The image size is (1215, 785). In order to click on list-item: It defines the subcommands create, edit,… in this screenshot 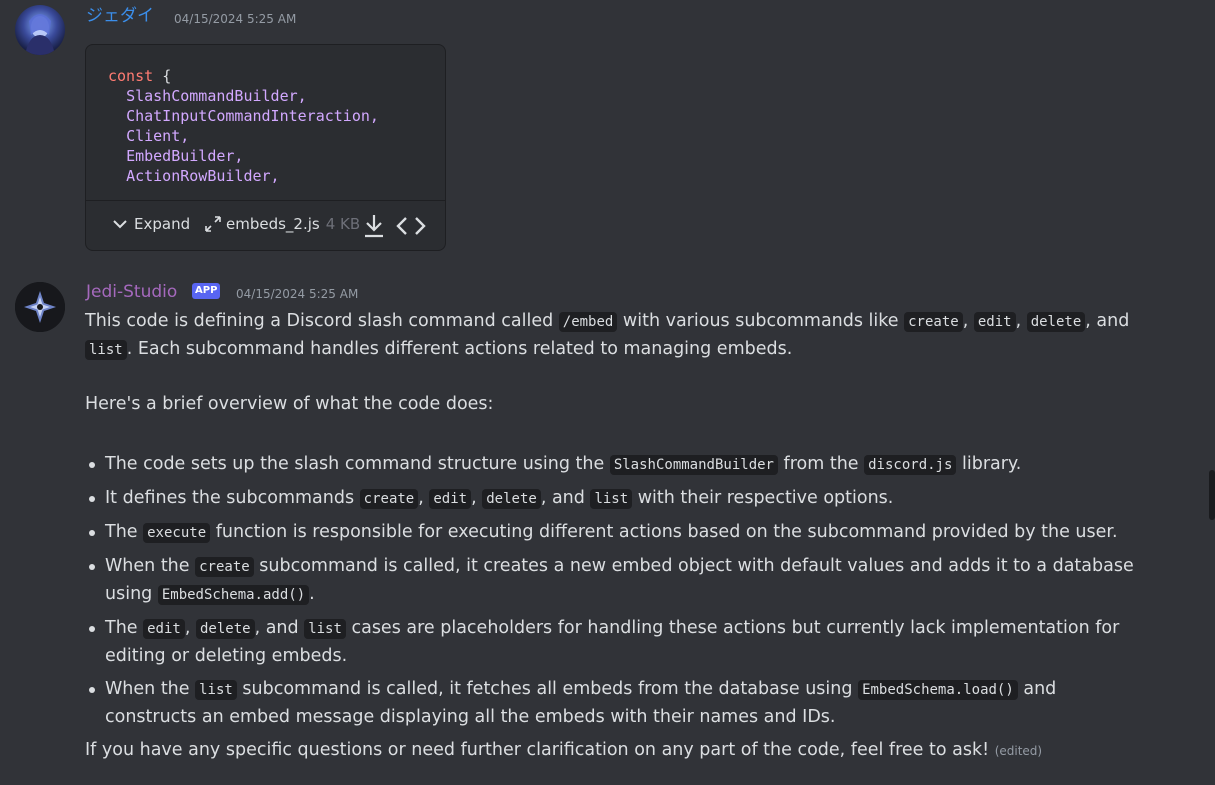, I will do `click(615, 499)`.